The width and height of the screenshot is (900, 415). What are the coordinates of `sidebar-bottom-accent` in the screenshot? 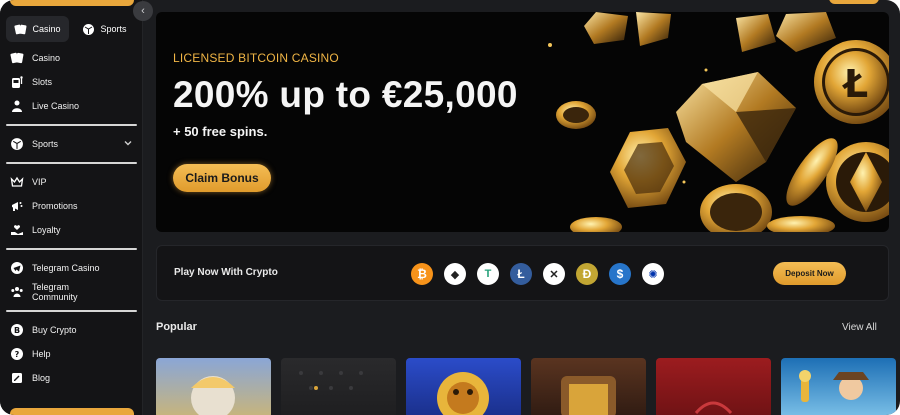 It's located at (72, 411).